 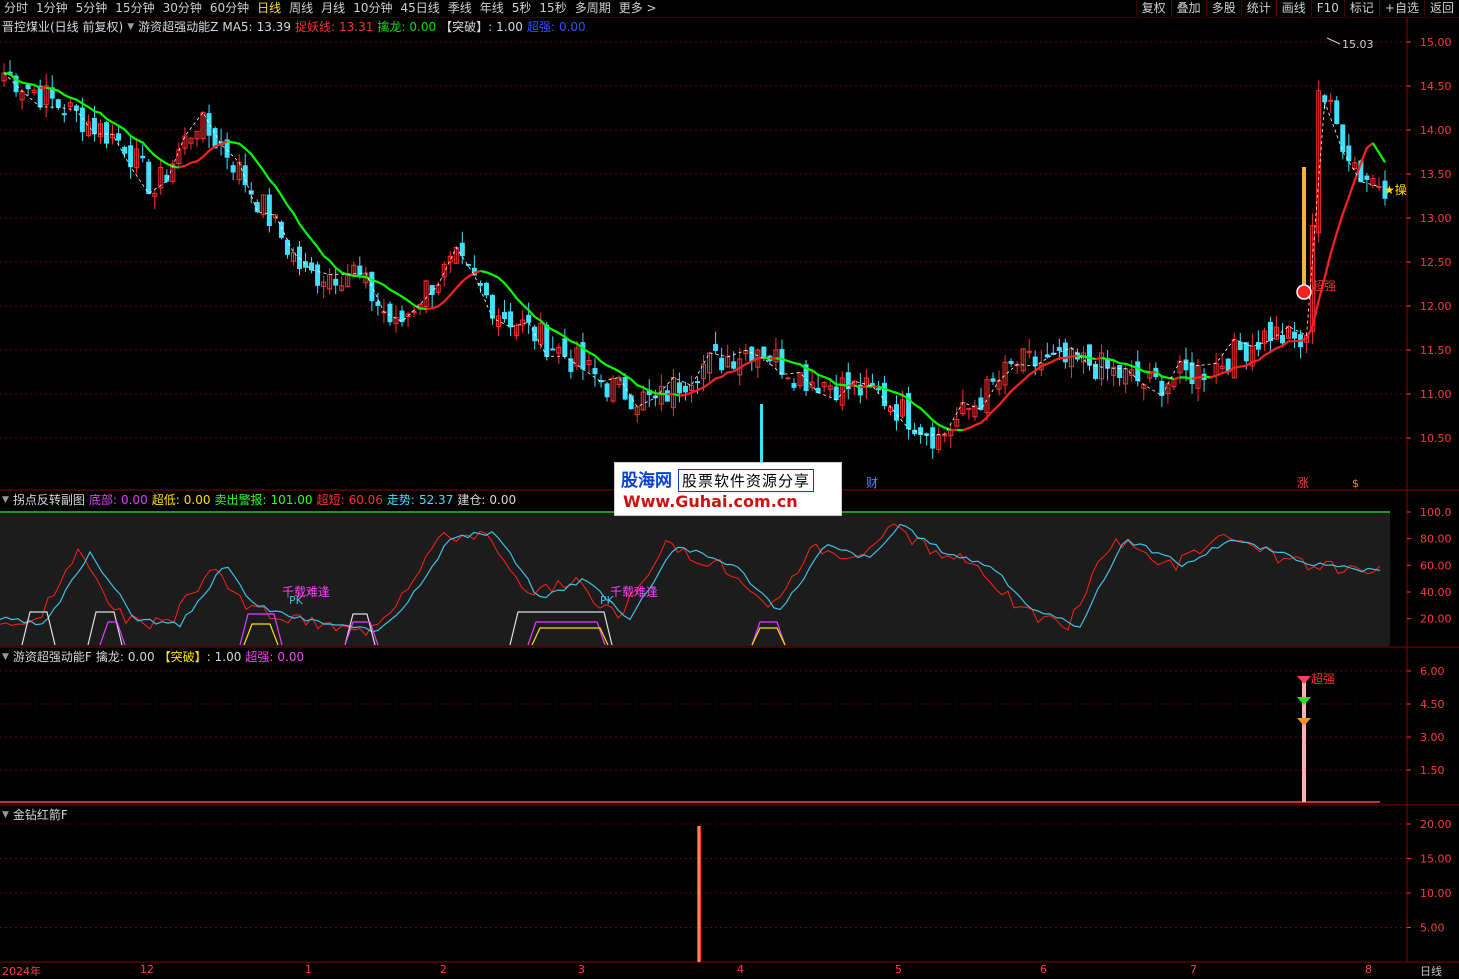 I want to click on p3-signal-bar, so click(x=1304, y=739).